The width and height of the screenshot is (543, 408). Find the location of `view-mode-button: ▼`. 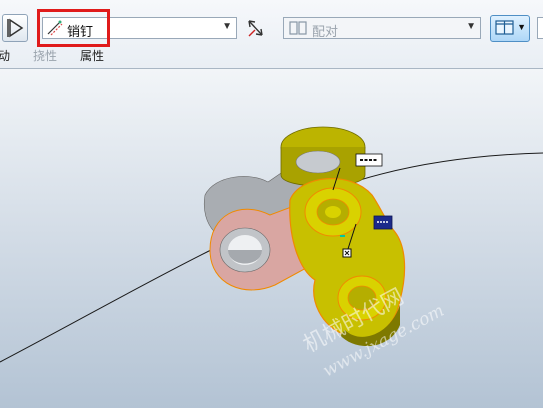

view-mode-button: ▼ is located at coordinates (510, 28).